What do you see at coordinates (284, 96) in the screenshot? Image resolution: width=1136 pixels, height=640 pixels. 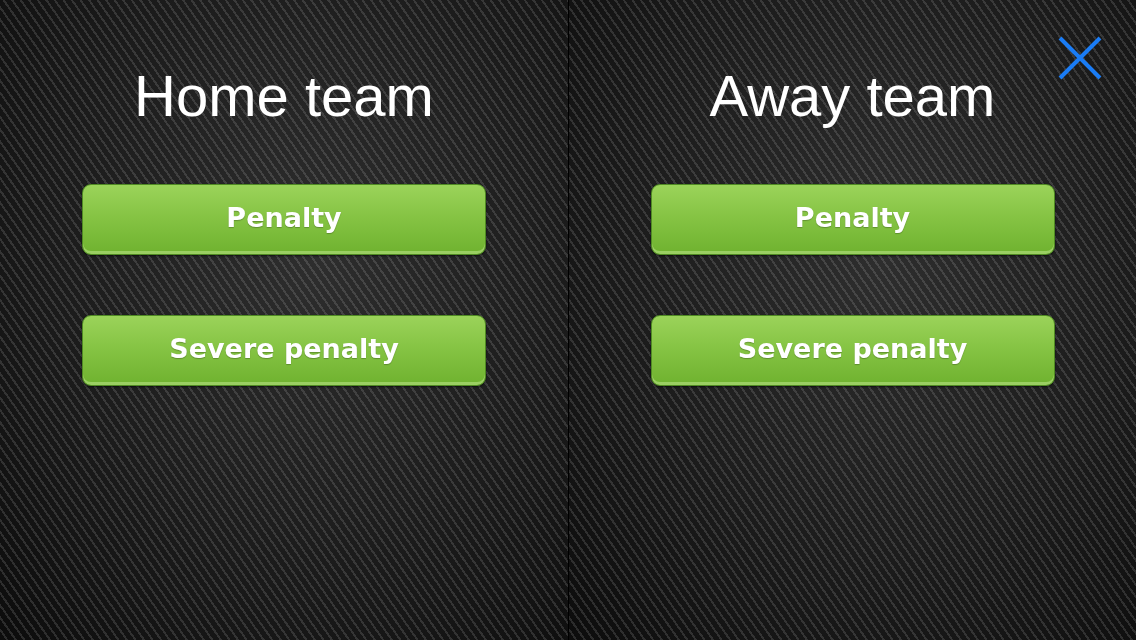 I see `panel-title: Home team` at bounding box center [284, 96].